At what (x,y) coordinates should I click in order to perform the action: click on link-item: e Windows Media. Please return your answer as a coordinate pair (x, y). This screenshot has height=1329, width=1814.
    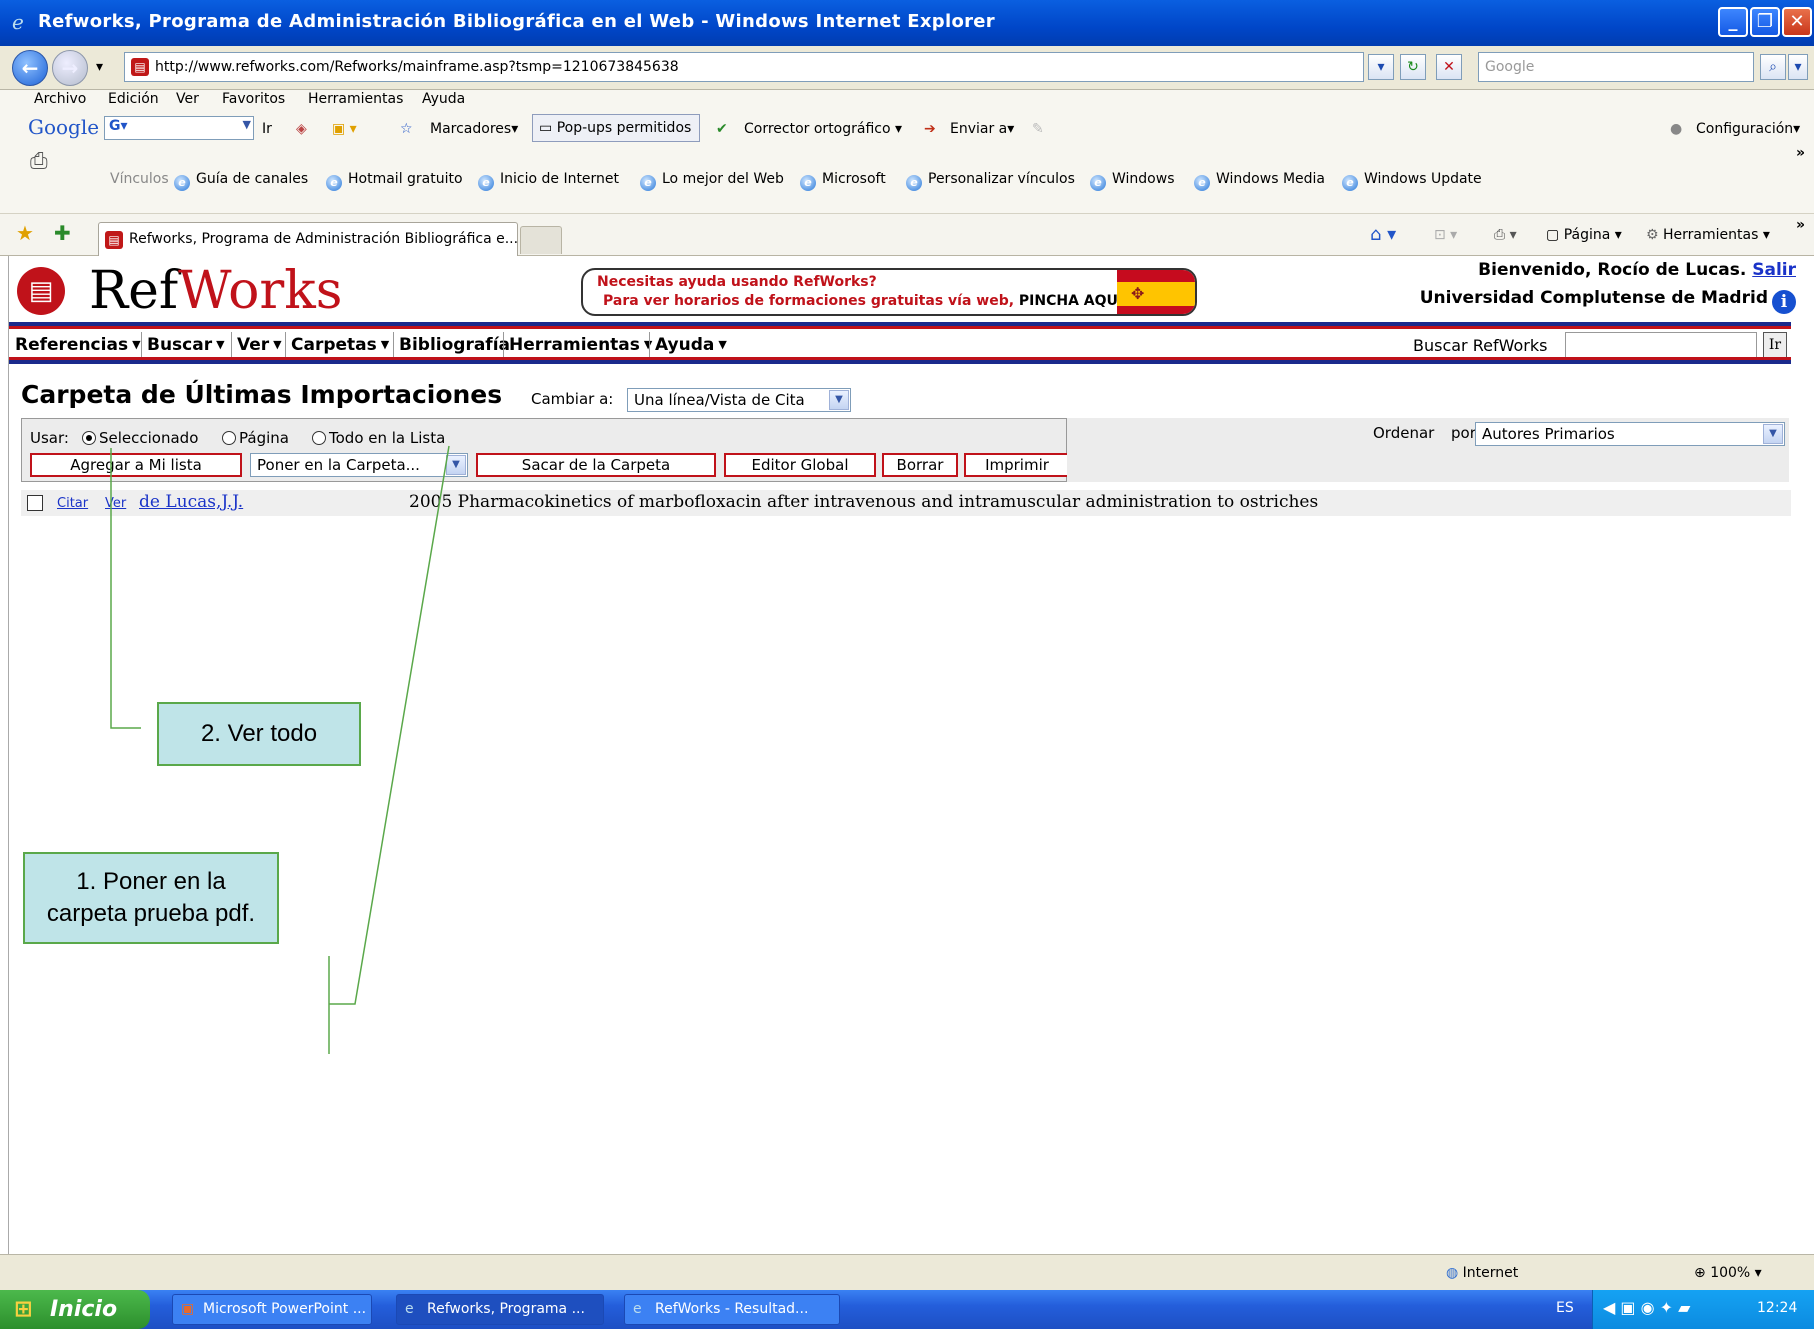
    Looking at the image, I should click on (1259, 180).